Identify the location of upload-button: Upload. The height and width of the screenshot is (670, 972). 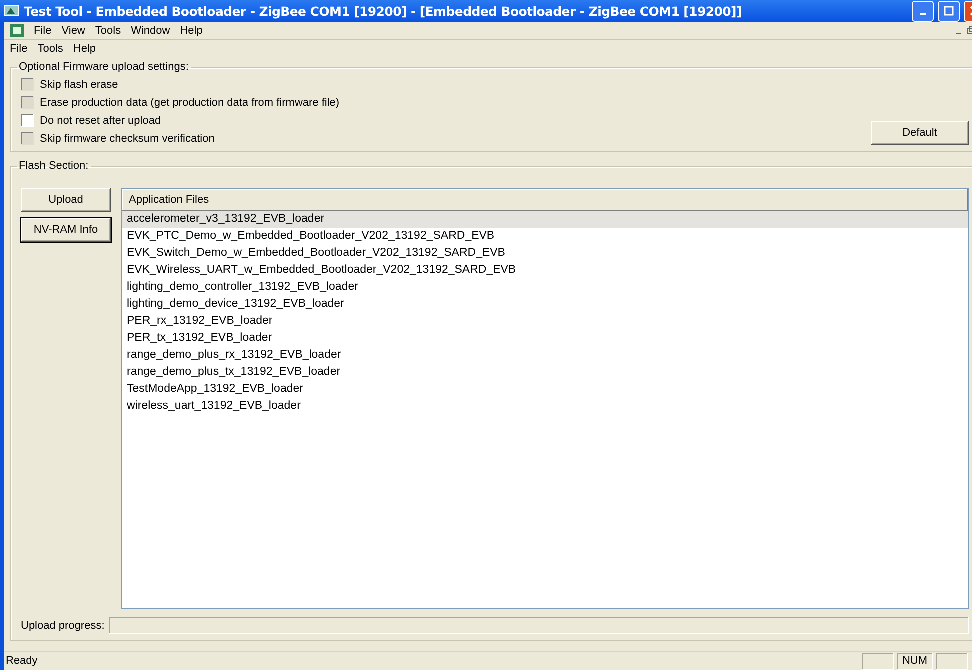
(66, 200).